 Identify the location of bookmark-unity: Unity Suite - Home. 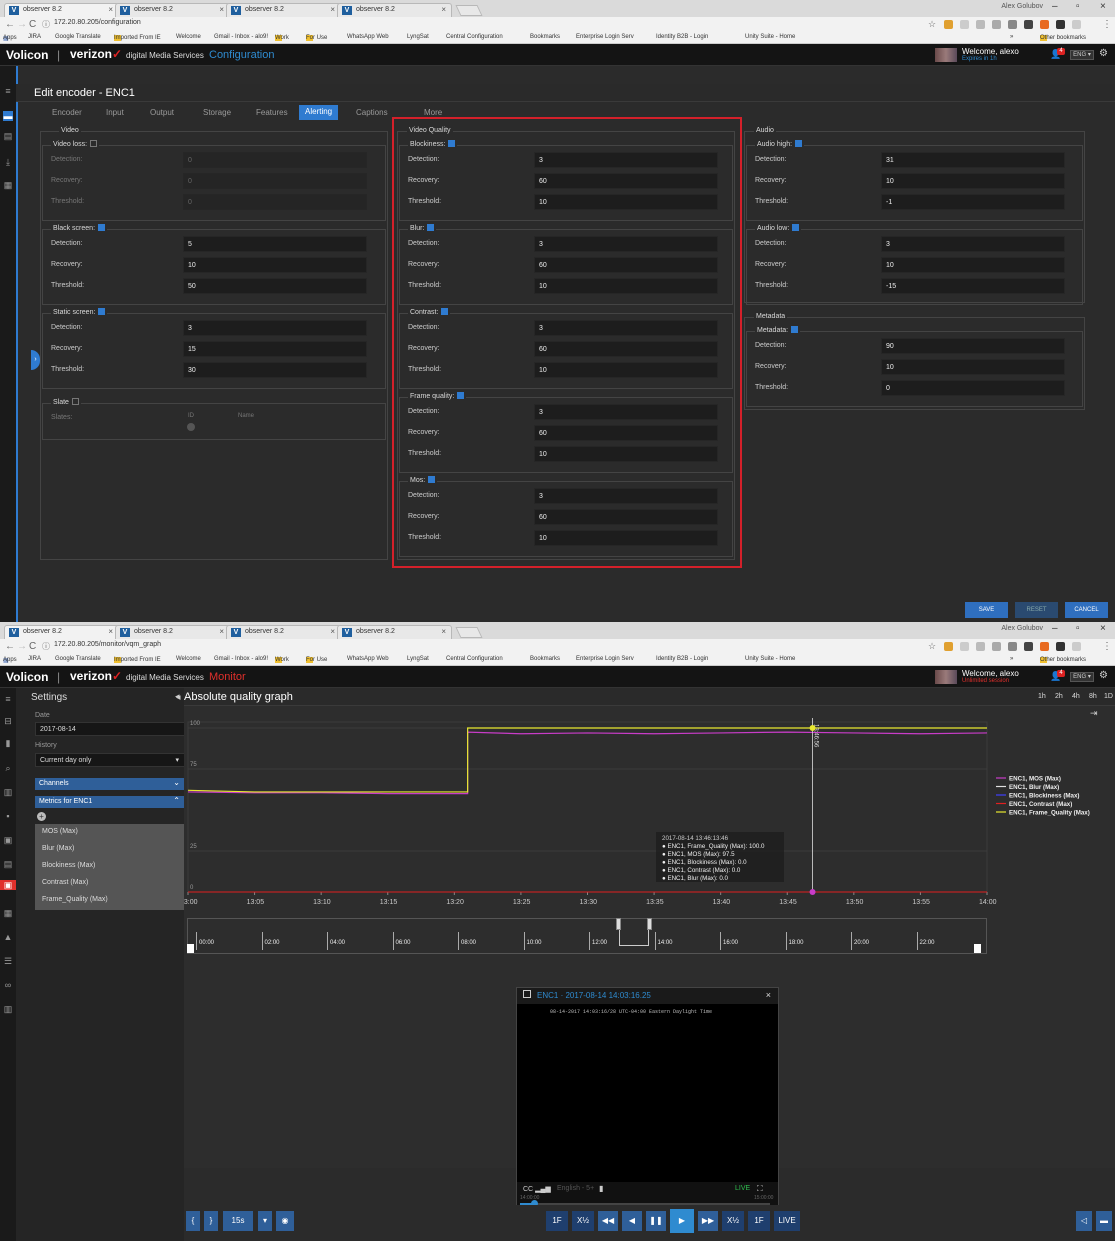
(770, 659).